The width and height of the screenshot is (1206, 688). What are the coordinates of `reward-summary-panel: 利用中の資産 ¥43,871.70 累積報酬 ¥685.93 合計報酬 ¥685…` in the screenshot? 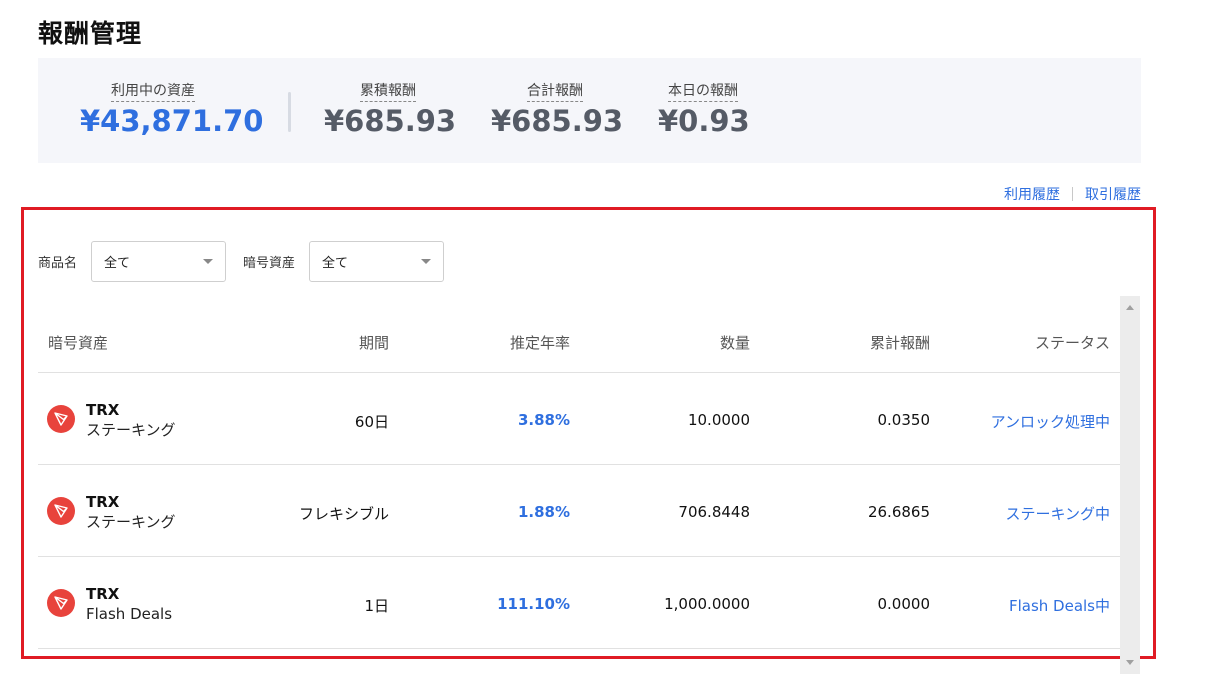 It's located at (589, 110).